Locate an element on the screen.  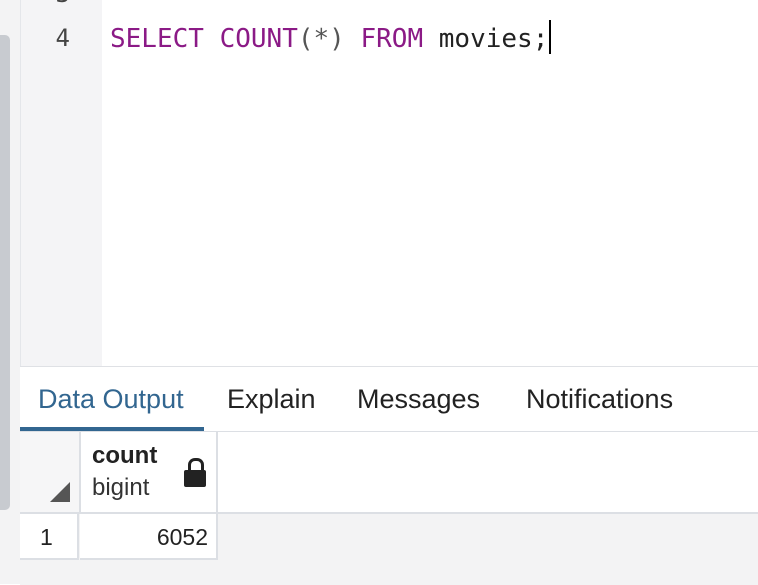
tab-notifications: Notifications is located at coordinates (599, 399).